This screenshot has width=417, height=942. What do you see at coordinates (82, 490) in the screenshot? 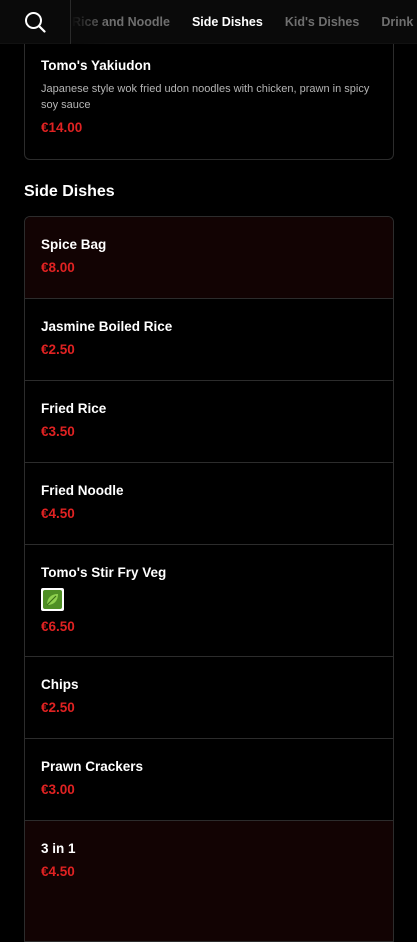
I see `item-name: Fried Noodle` at bounding box center [82, 490].